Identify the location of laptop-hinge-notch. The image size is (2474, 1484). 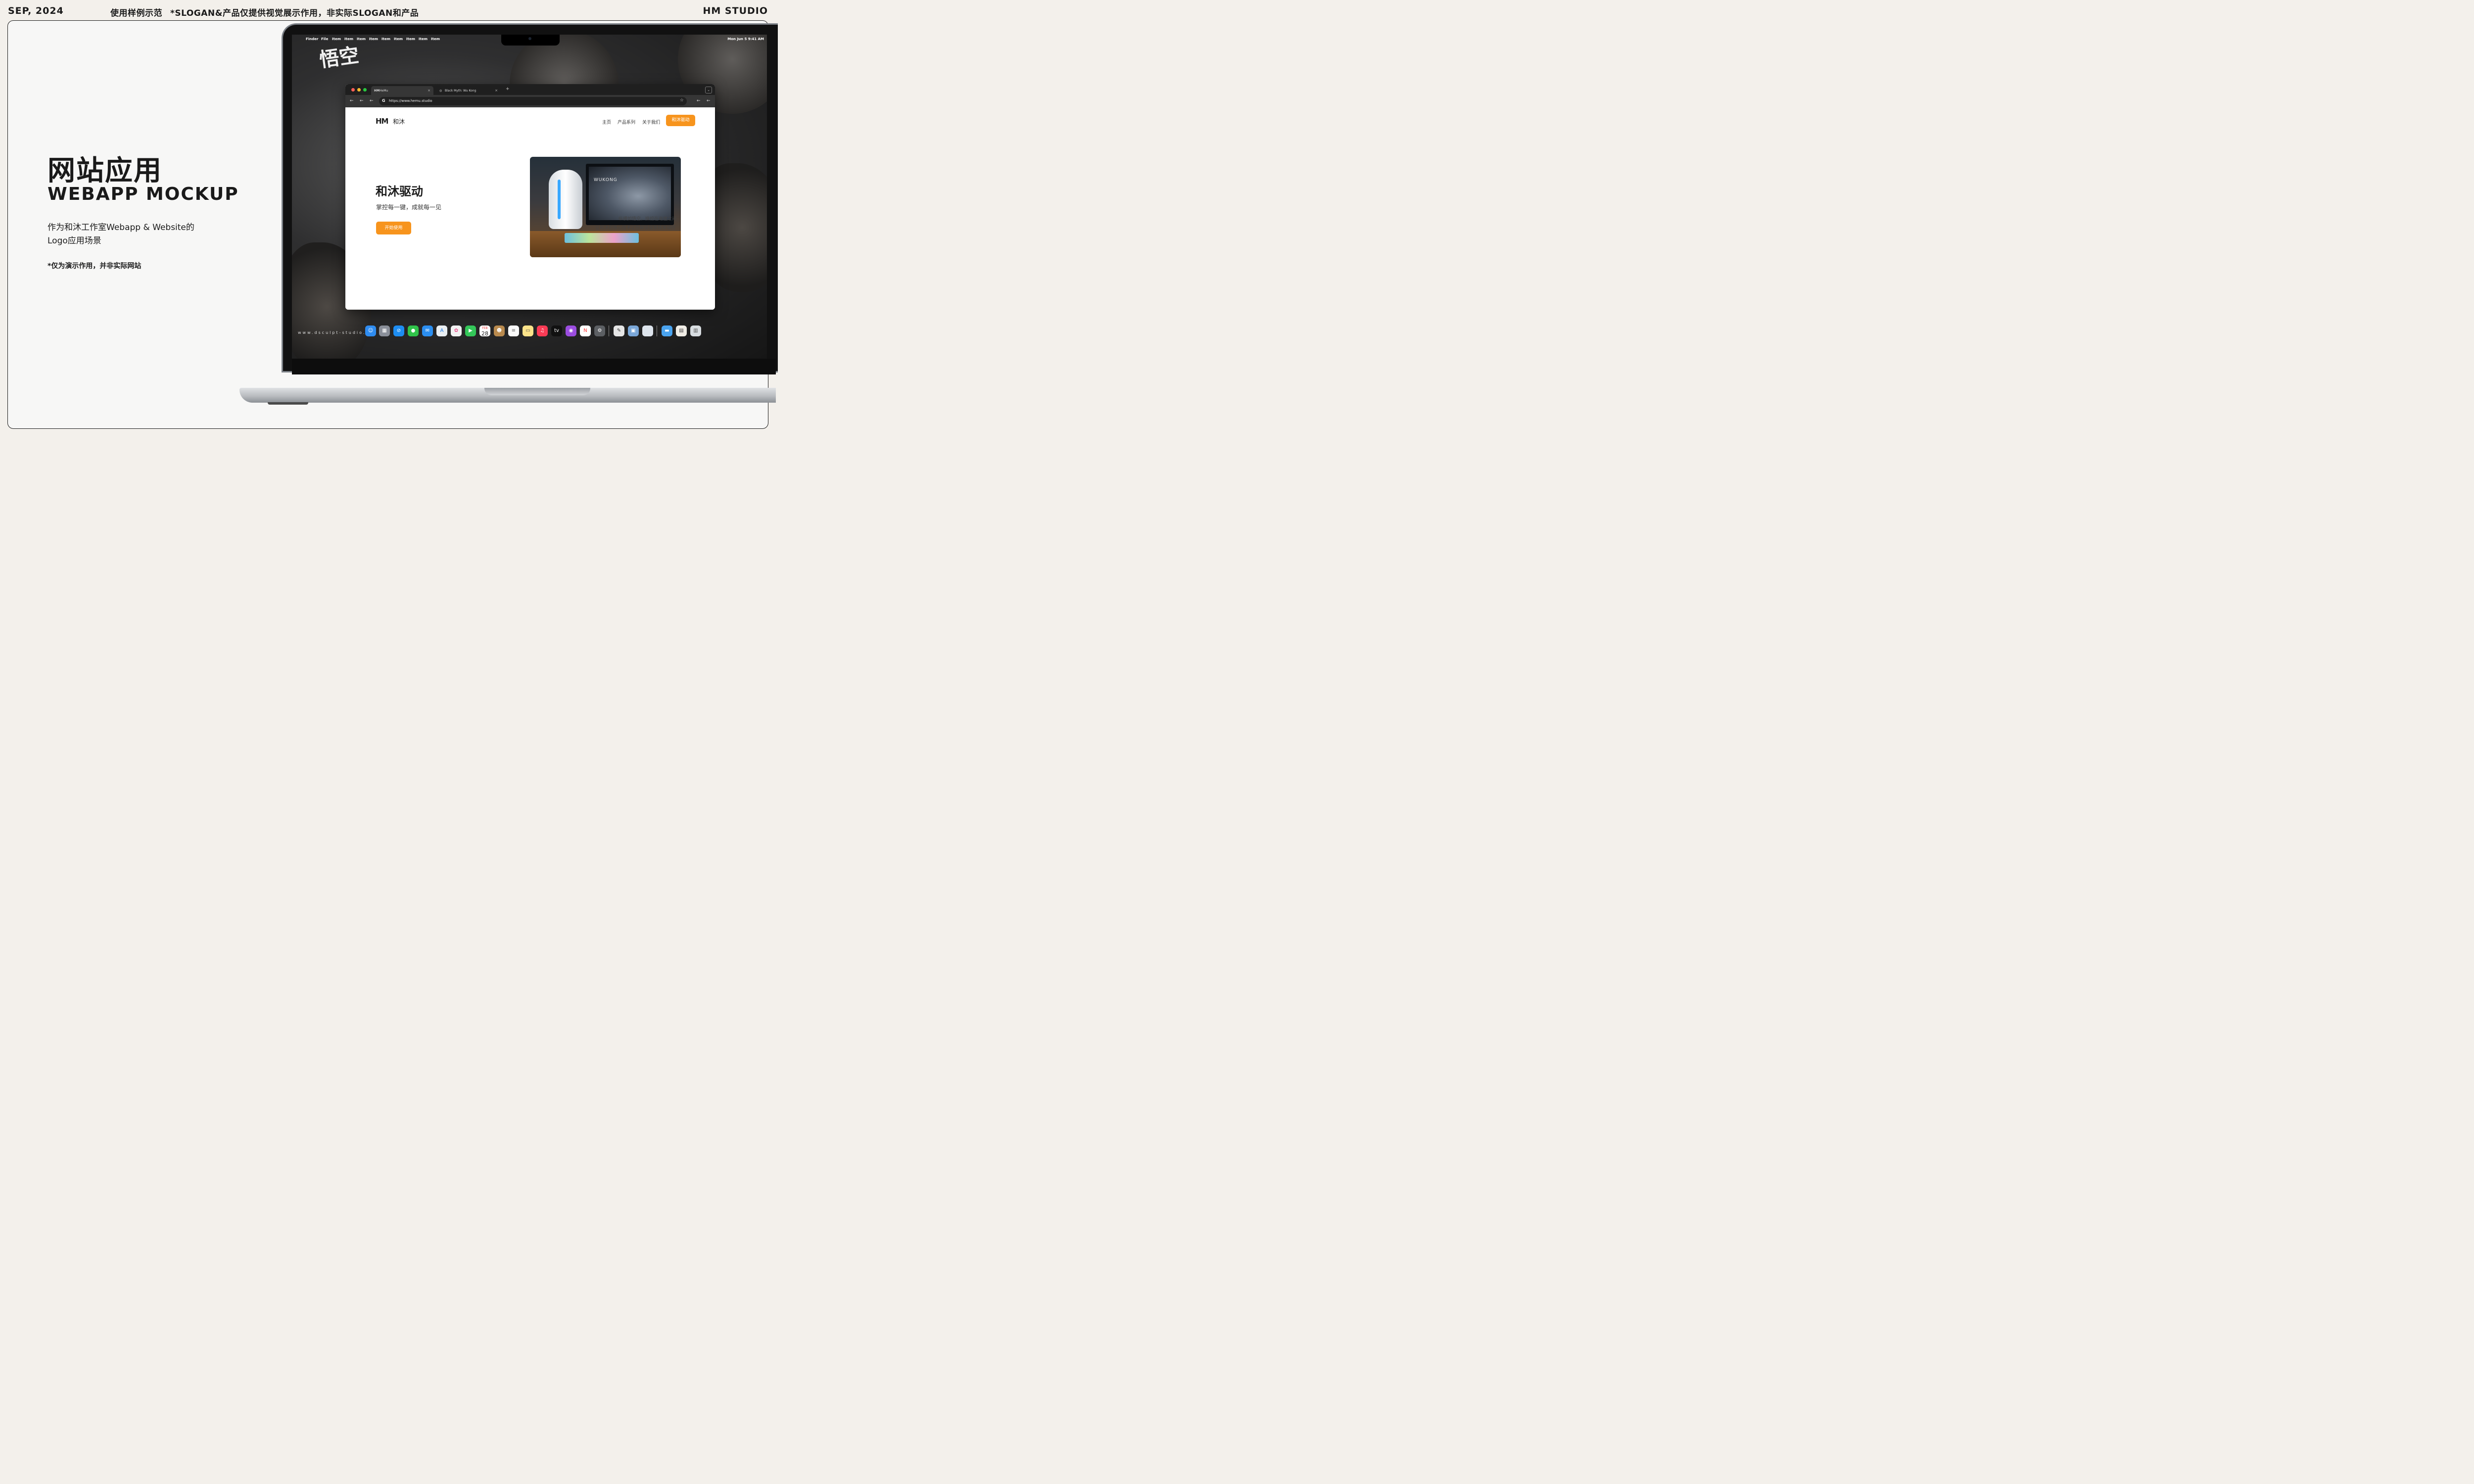
(537, 391).